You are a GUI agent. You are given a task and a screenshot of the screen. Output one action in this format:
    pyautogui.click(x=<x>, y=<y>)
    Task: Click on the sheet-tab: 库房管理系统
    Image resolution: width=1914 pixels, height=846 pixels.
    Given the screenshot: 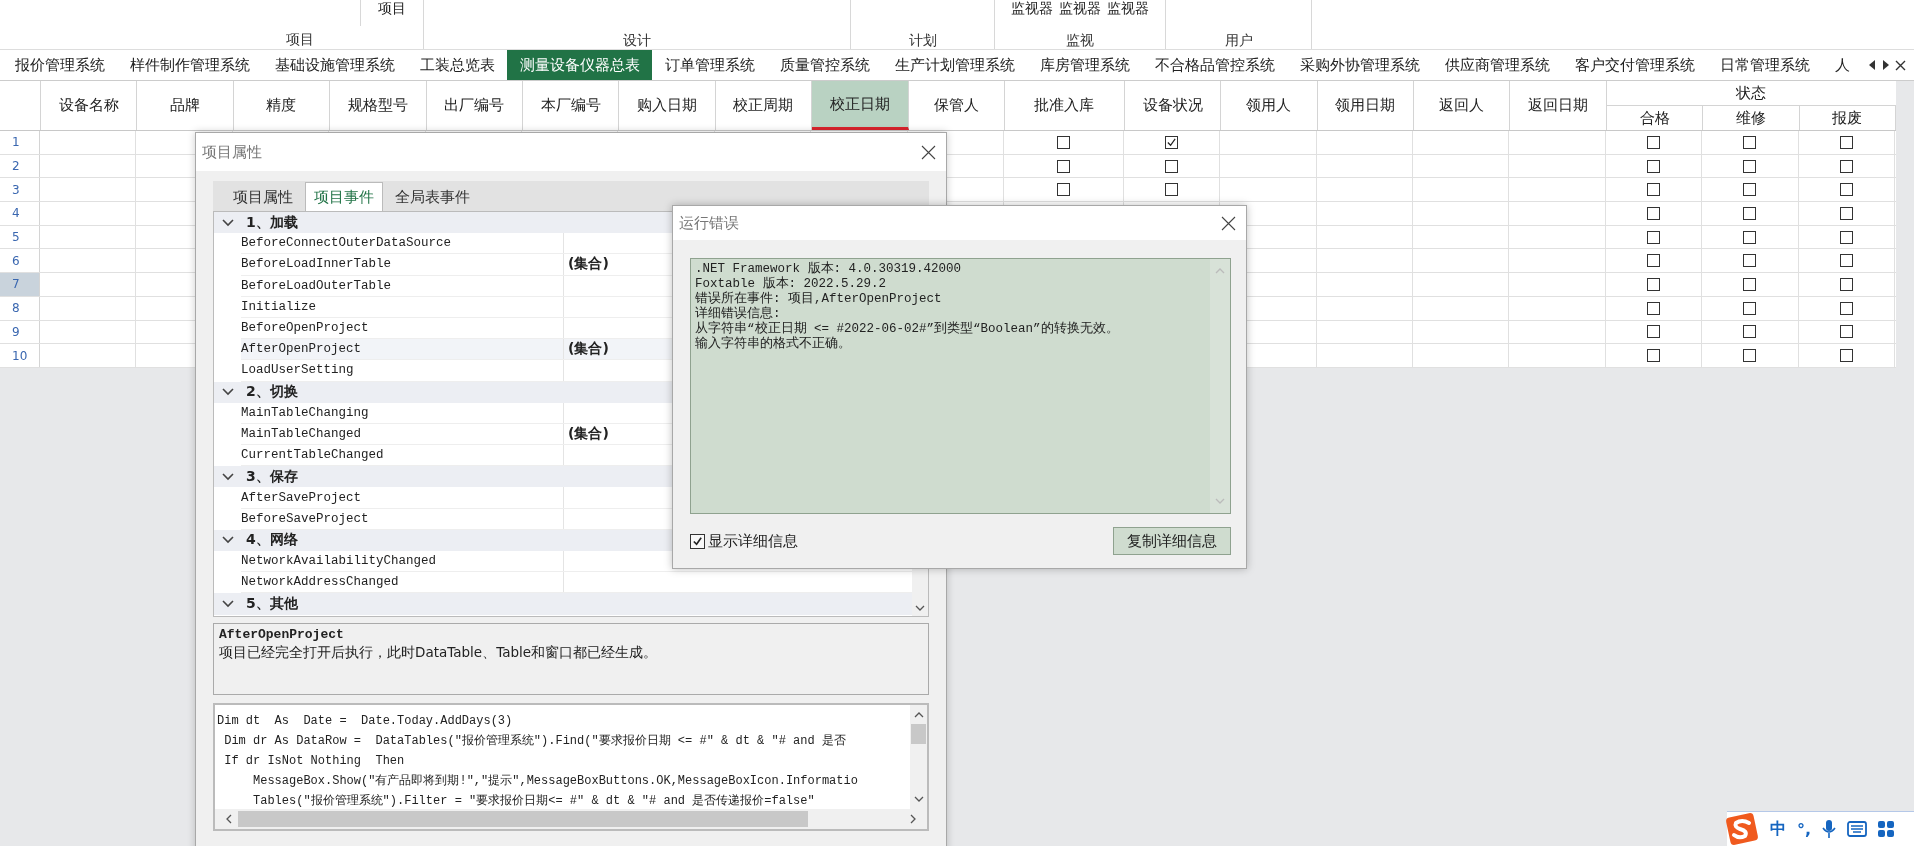 What is the action you would take?
    pyautogui.click(x=1084, y=65)
    